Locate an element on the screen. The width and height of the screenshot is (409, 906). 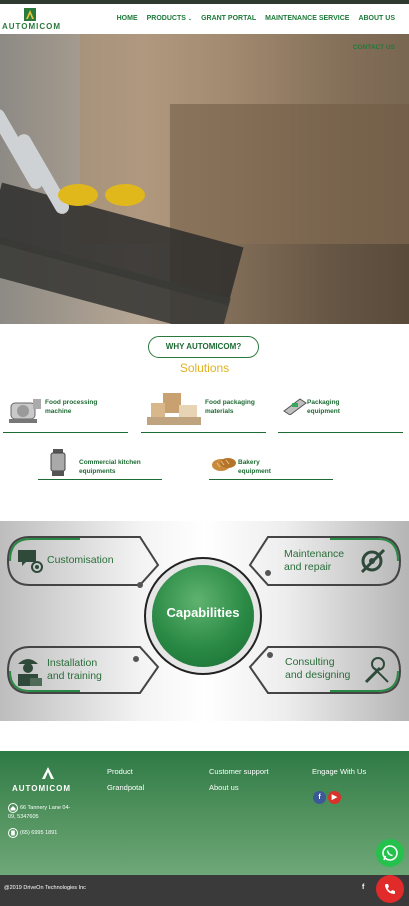
product-label: Commercial kitchen is located at coordinates (110, 462).